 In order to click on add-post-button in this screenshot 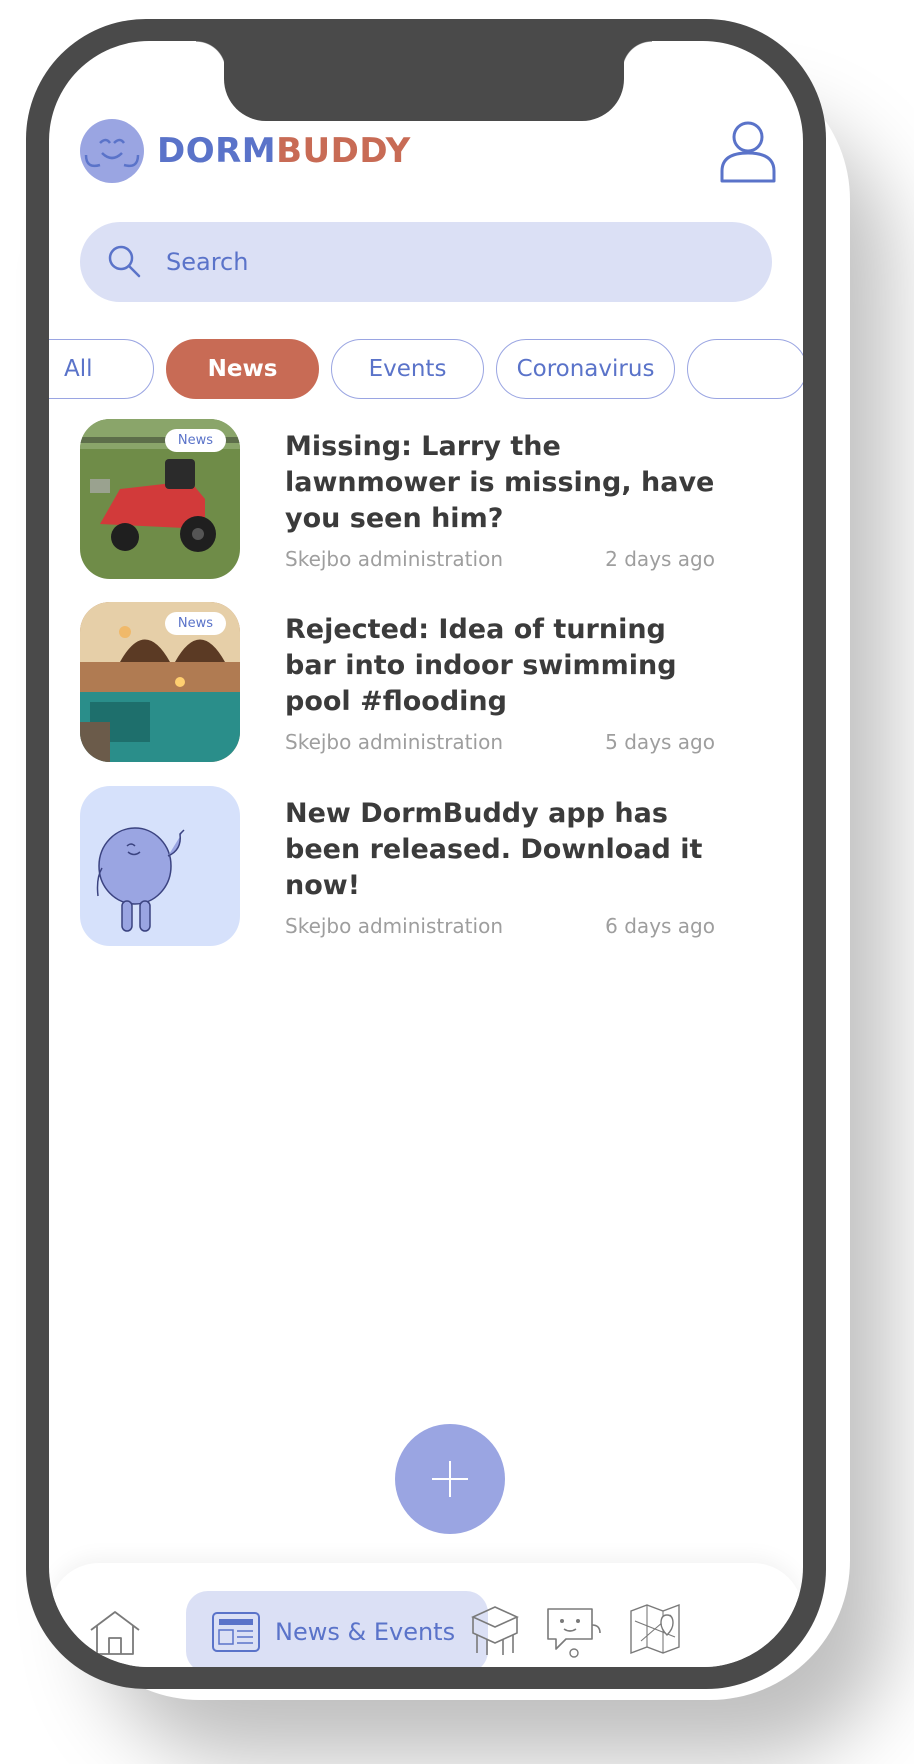, I will do `click(450, 1479)`.